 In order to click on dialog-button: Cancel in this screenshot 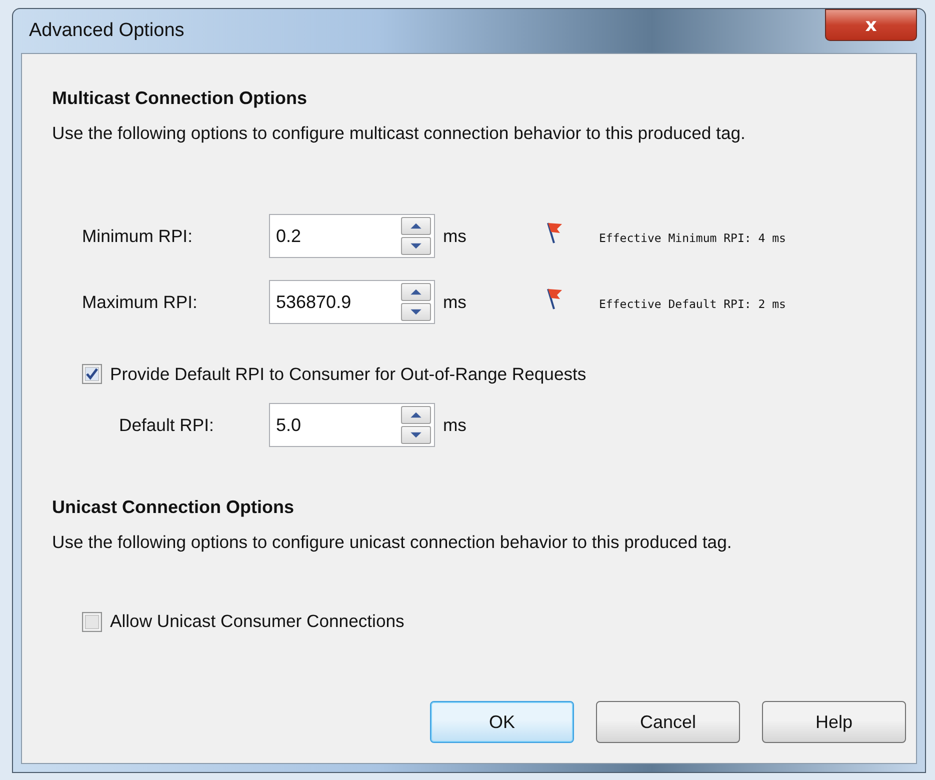, I will do `click(668, 722)`.